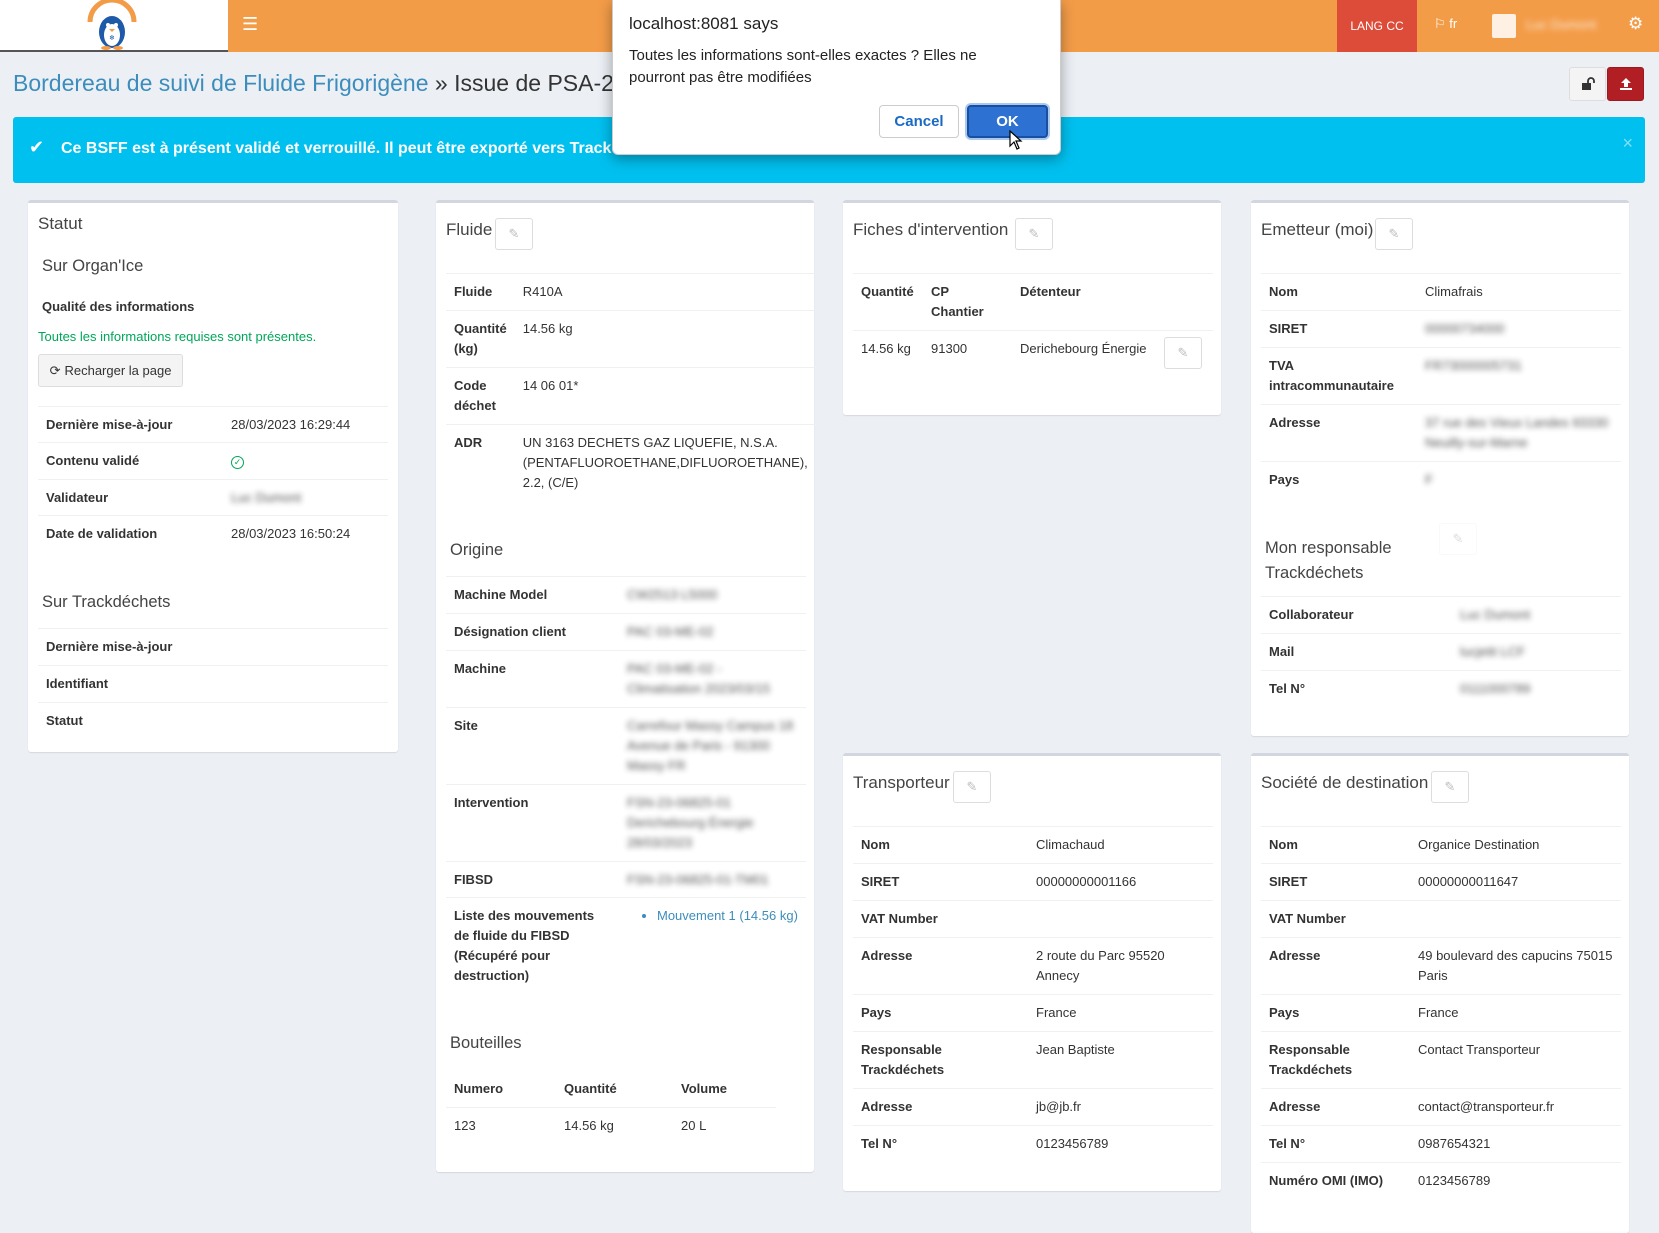 This screenshot has height=1233, width=1659. I want to click on language-selector: ⚐ fr, so click(1445, 24).